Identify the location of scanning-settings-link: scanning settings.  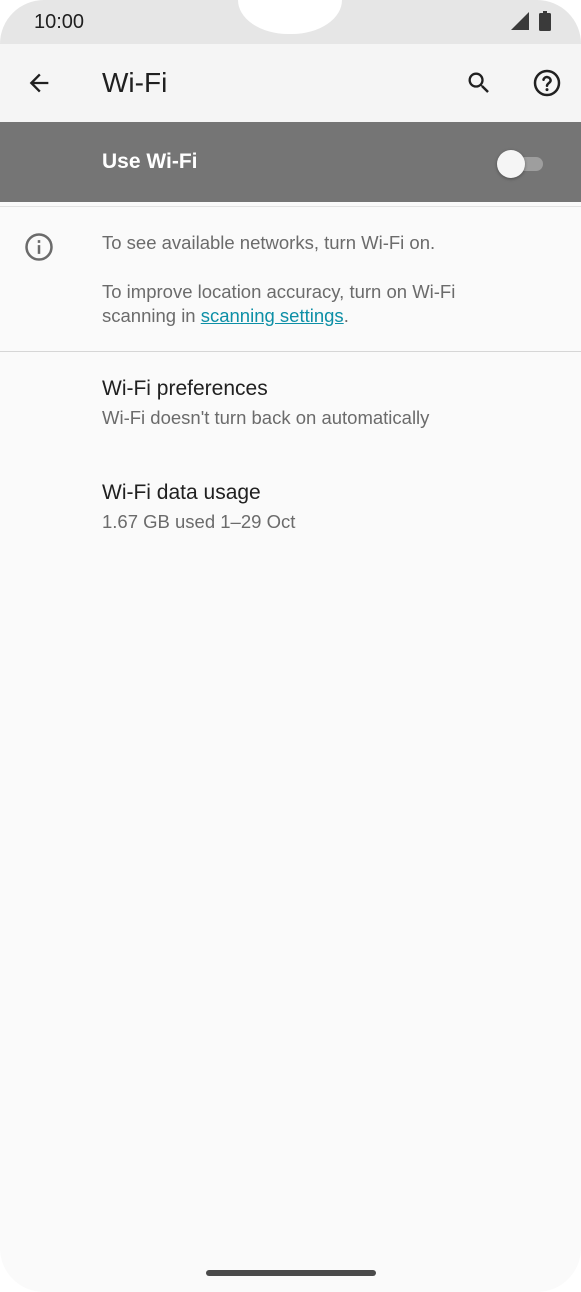
(272, 315).